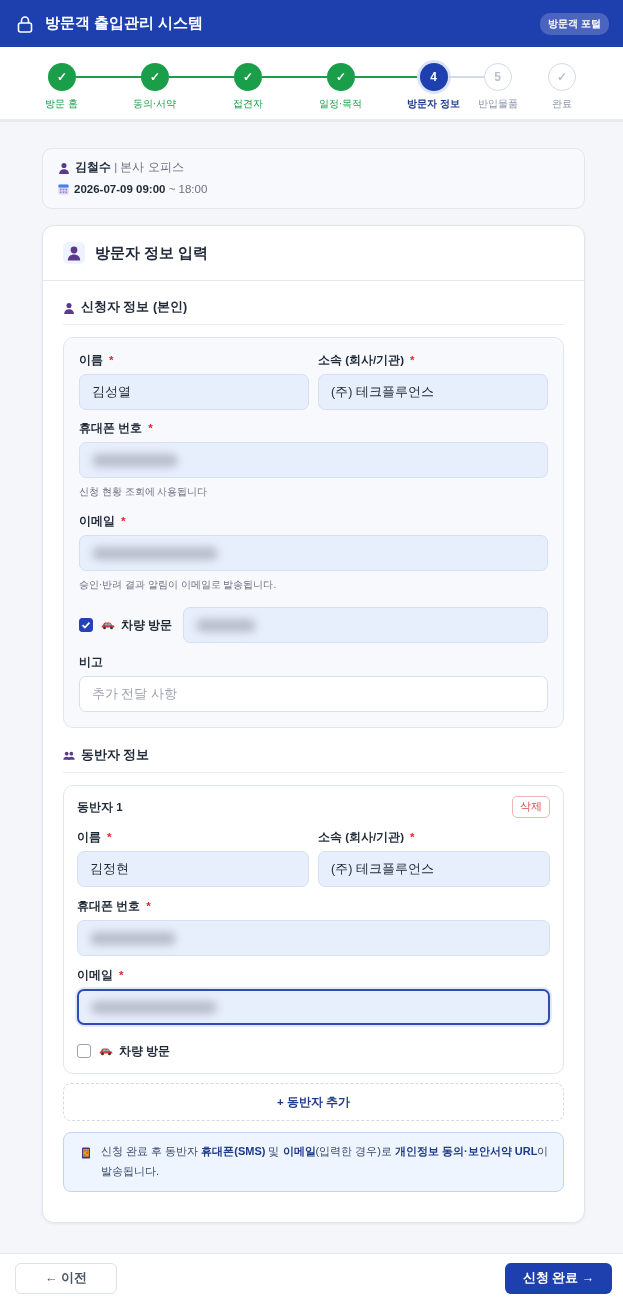 This screenshot has height=1302, width=623. What do you see at coordinates (63, 189) in the screenshot?
I see `calendar-icon` at bounding box center [63, 189].